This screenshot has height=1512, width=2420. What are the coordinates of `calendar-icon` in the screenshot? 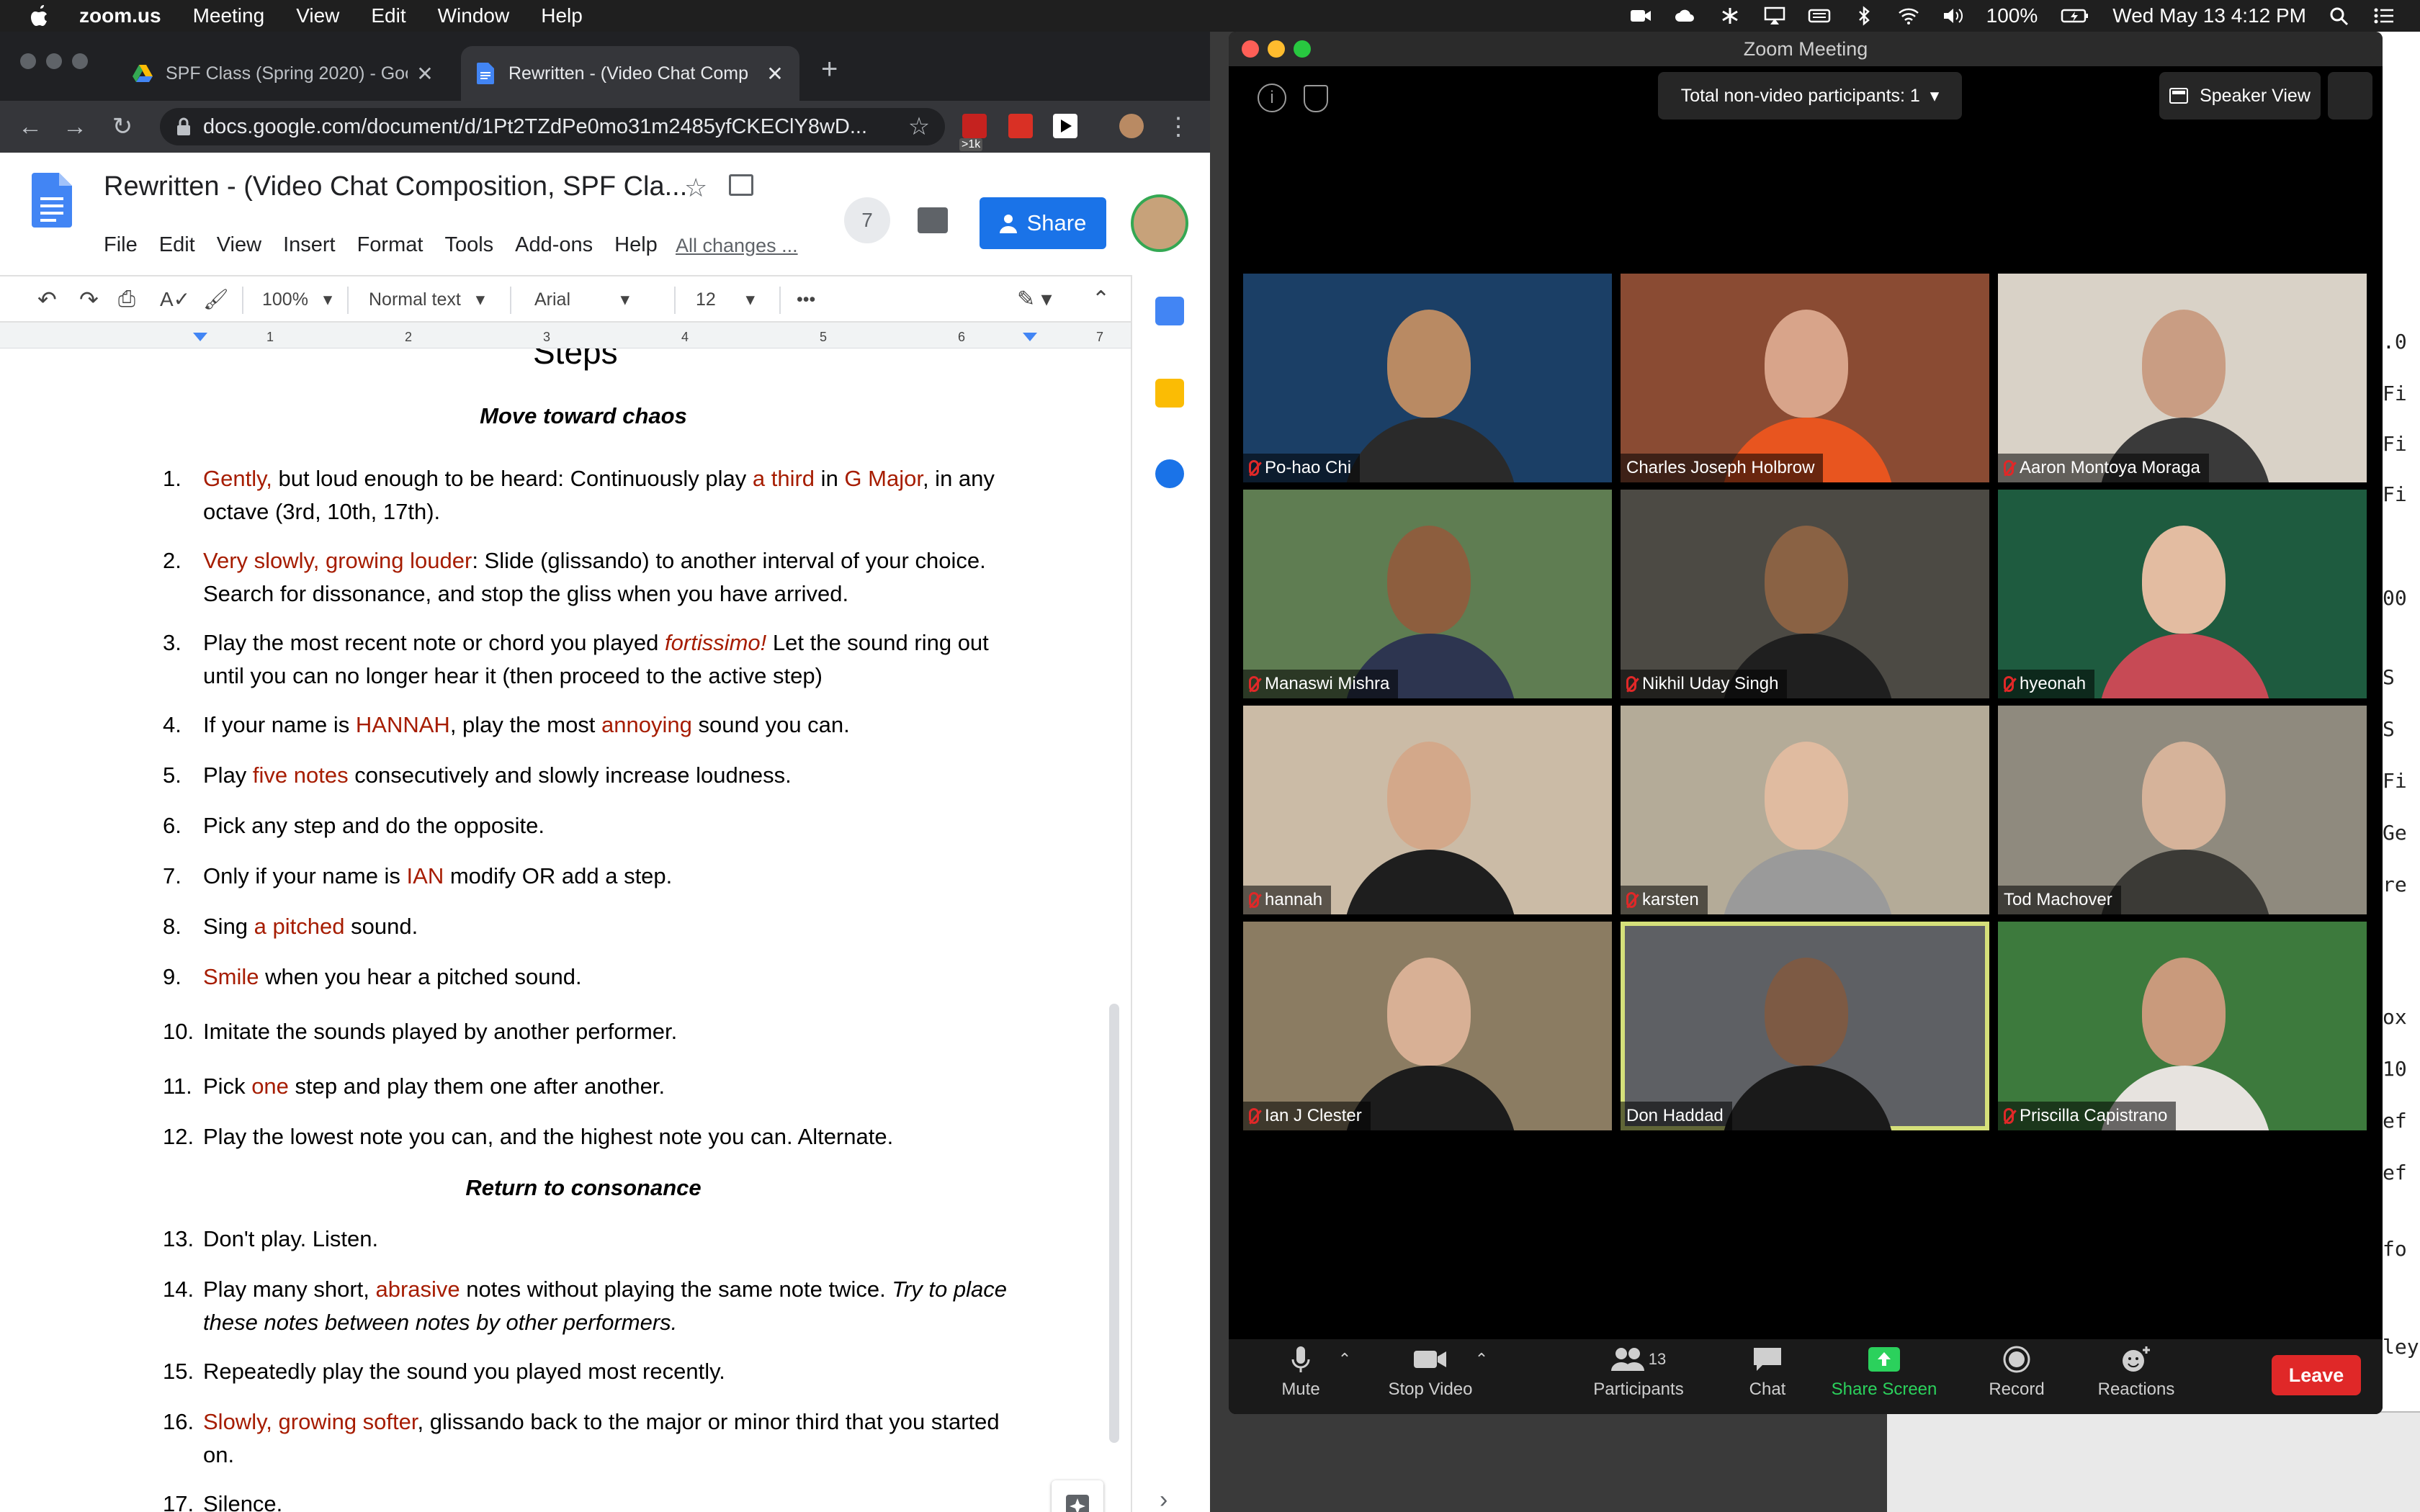 It's located at (1169, 311).